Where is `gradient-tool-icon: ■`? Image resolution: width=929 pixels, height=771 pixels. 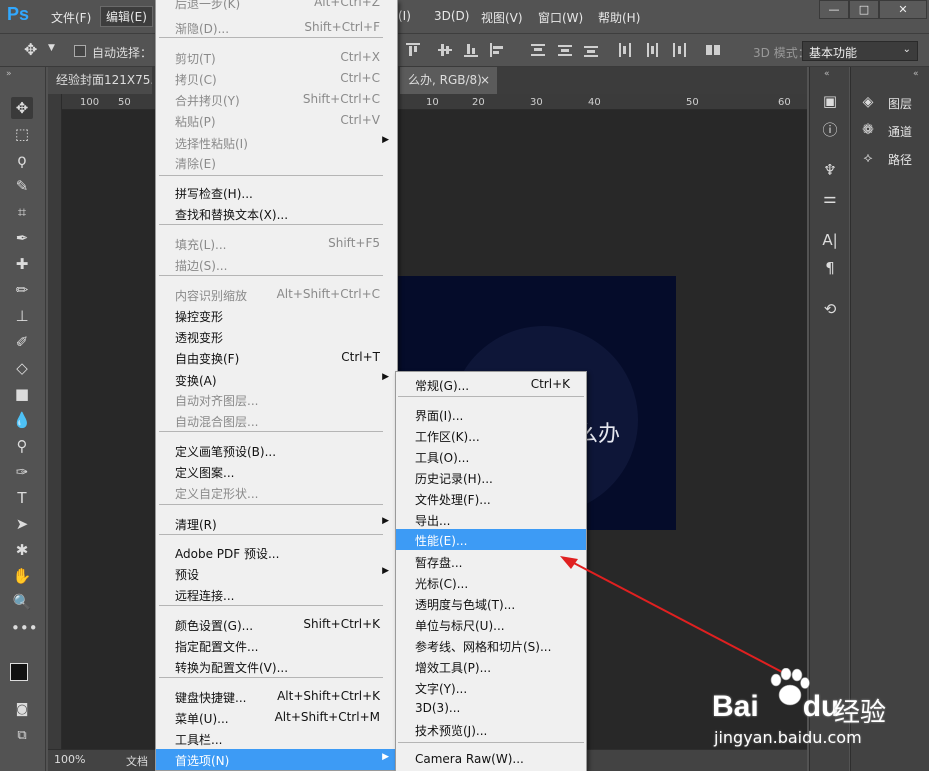 gradient-tool-icon: ■ is located at coordinates (22, 394).